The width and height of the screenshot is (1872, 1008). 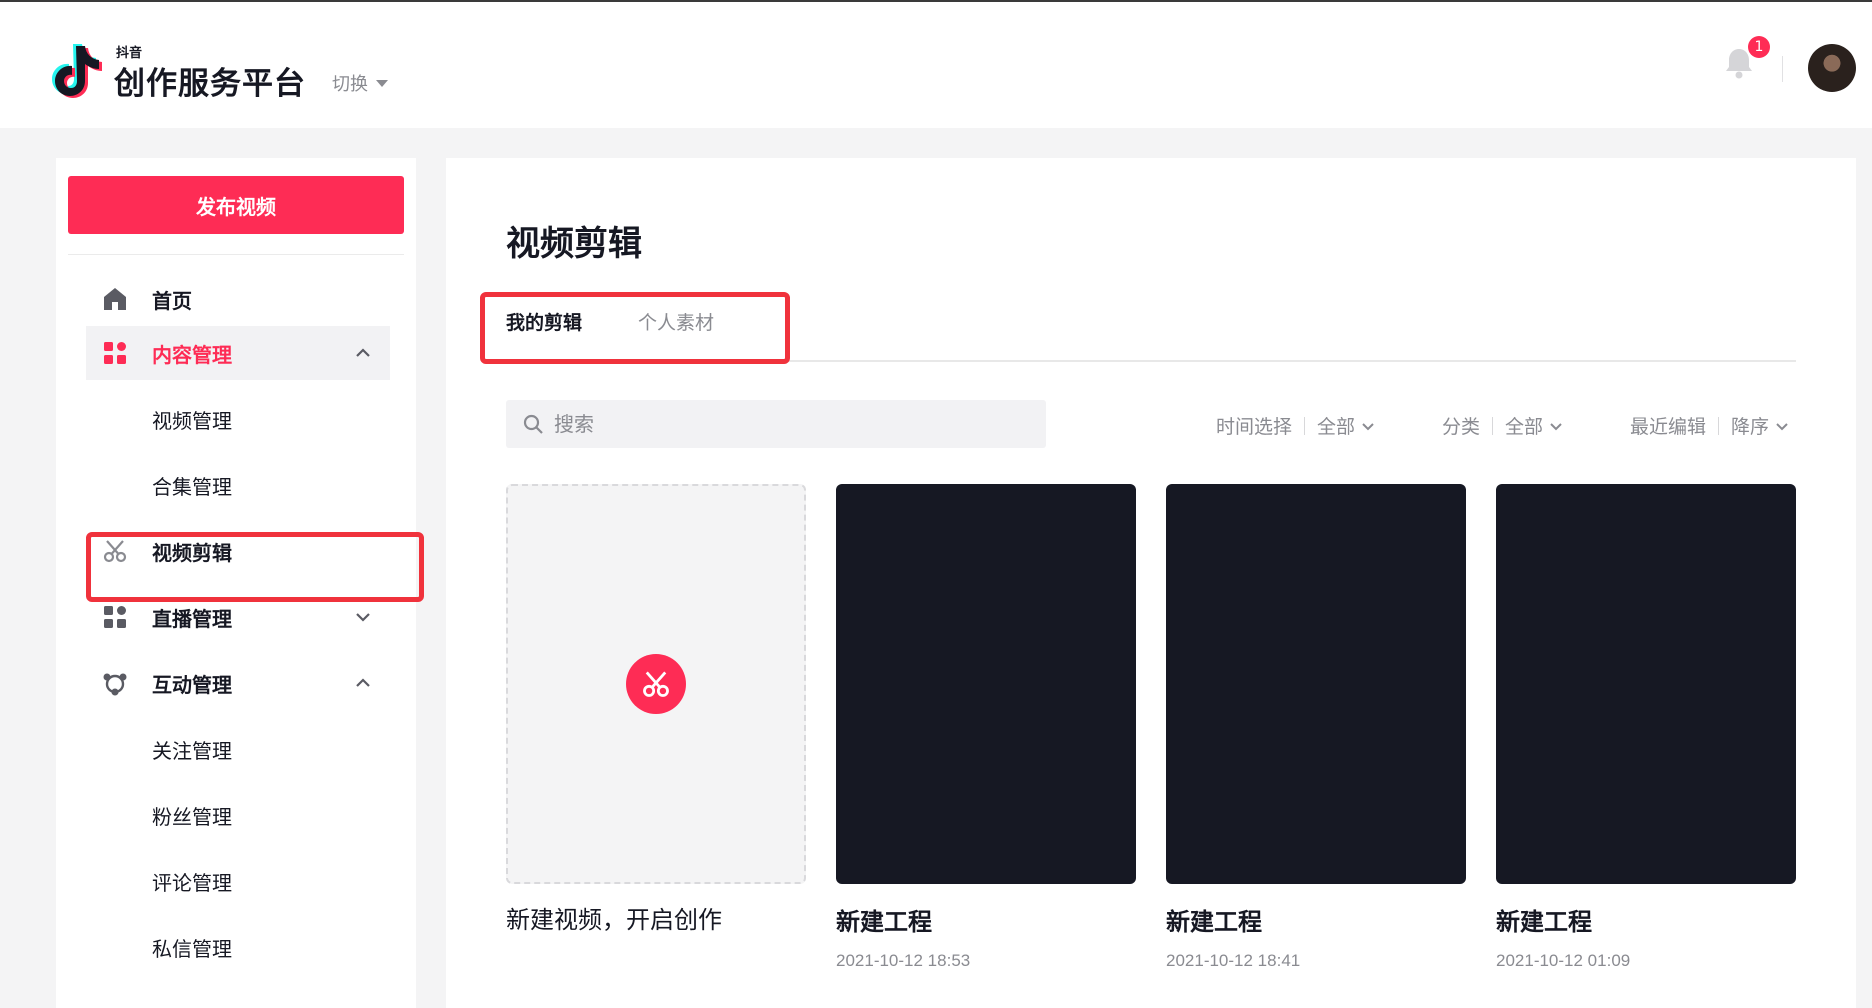 I want to click on filter-time: 时间选择 全部, so click(x=1295, y=425).